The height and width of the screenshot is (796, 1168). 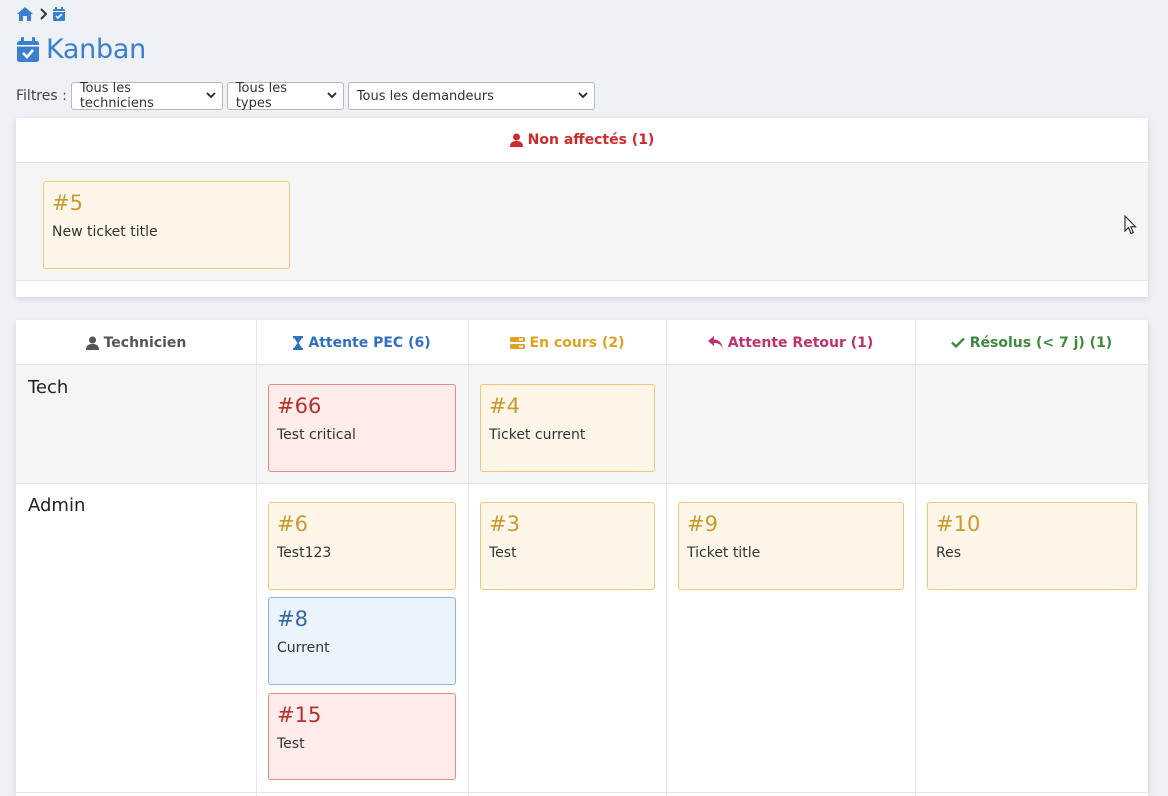 I want to click on ticket-title: Test123, so click(x=304, y=553).